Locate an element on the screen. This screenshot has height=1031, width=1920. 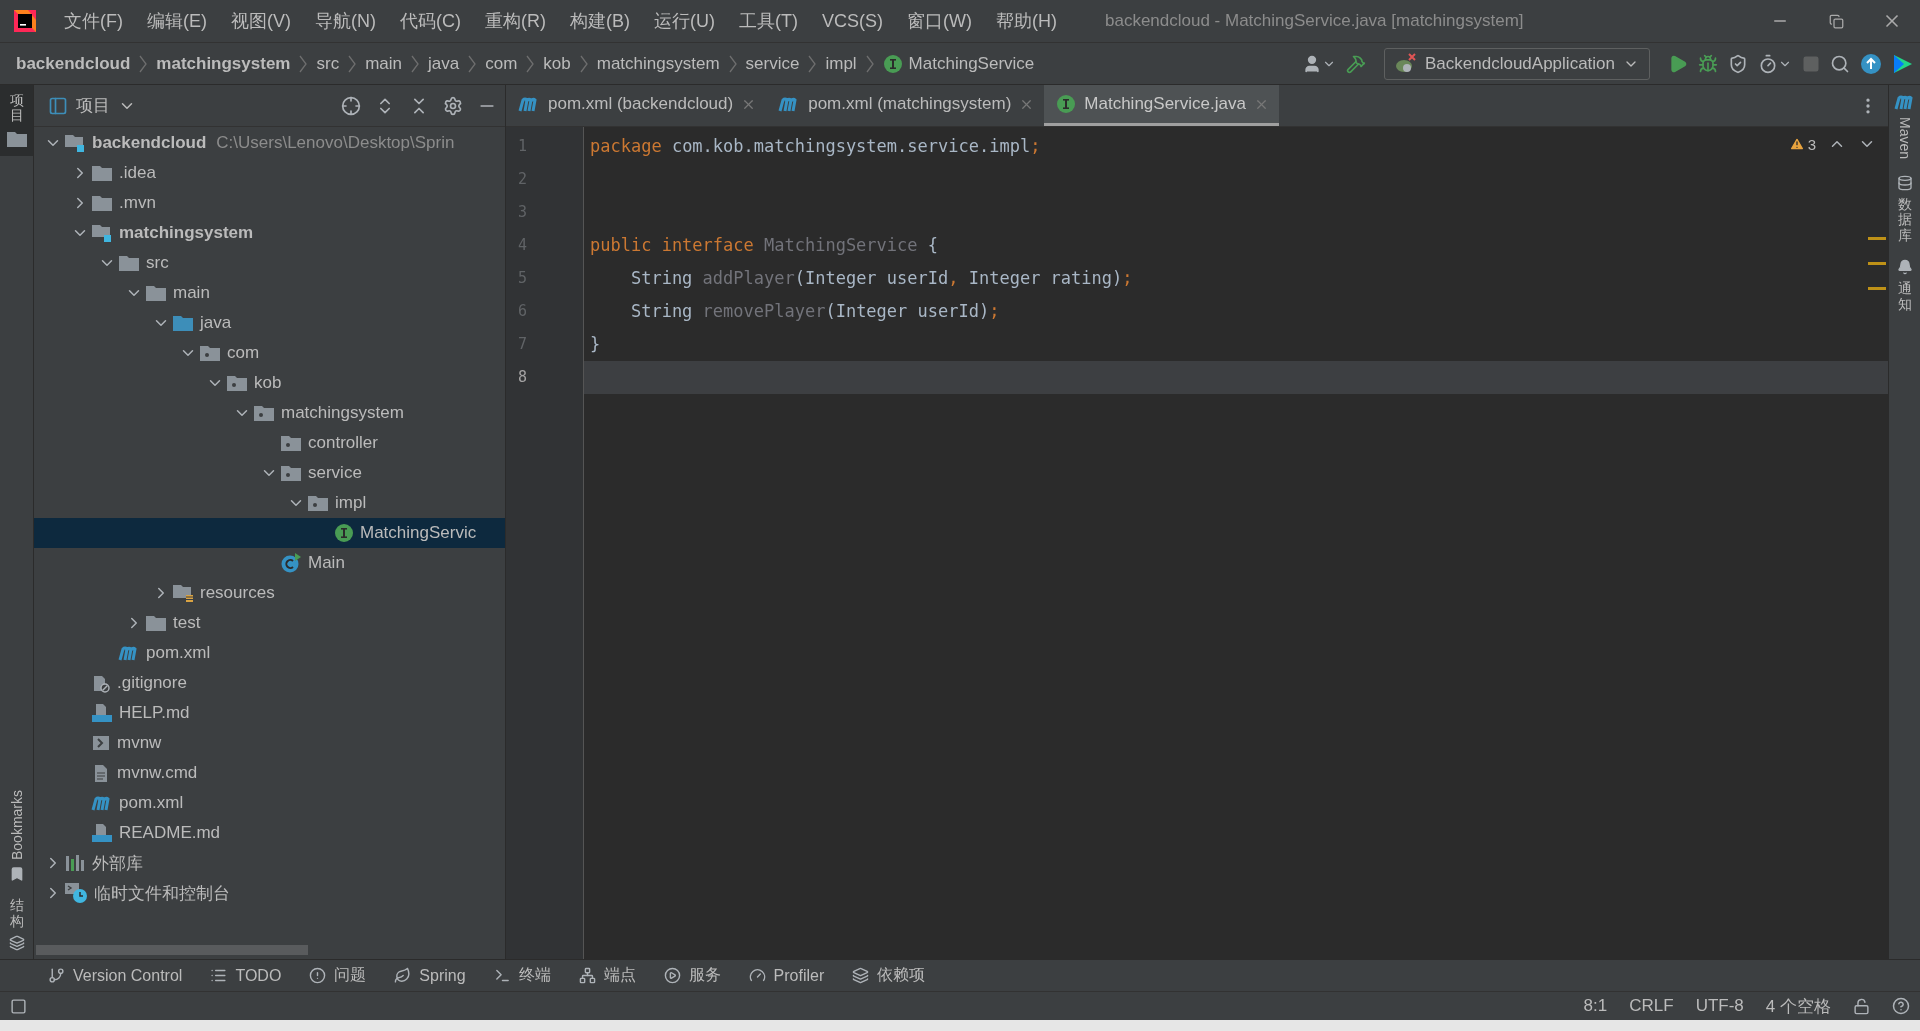
tree-item: .gitignore is located at coordinates (269, 683).